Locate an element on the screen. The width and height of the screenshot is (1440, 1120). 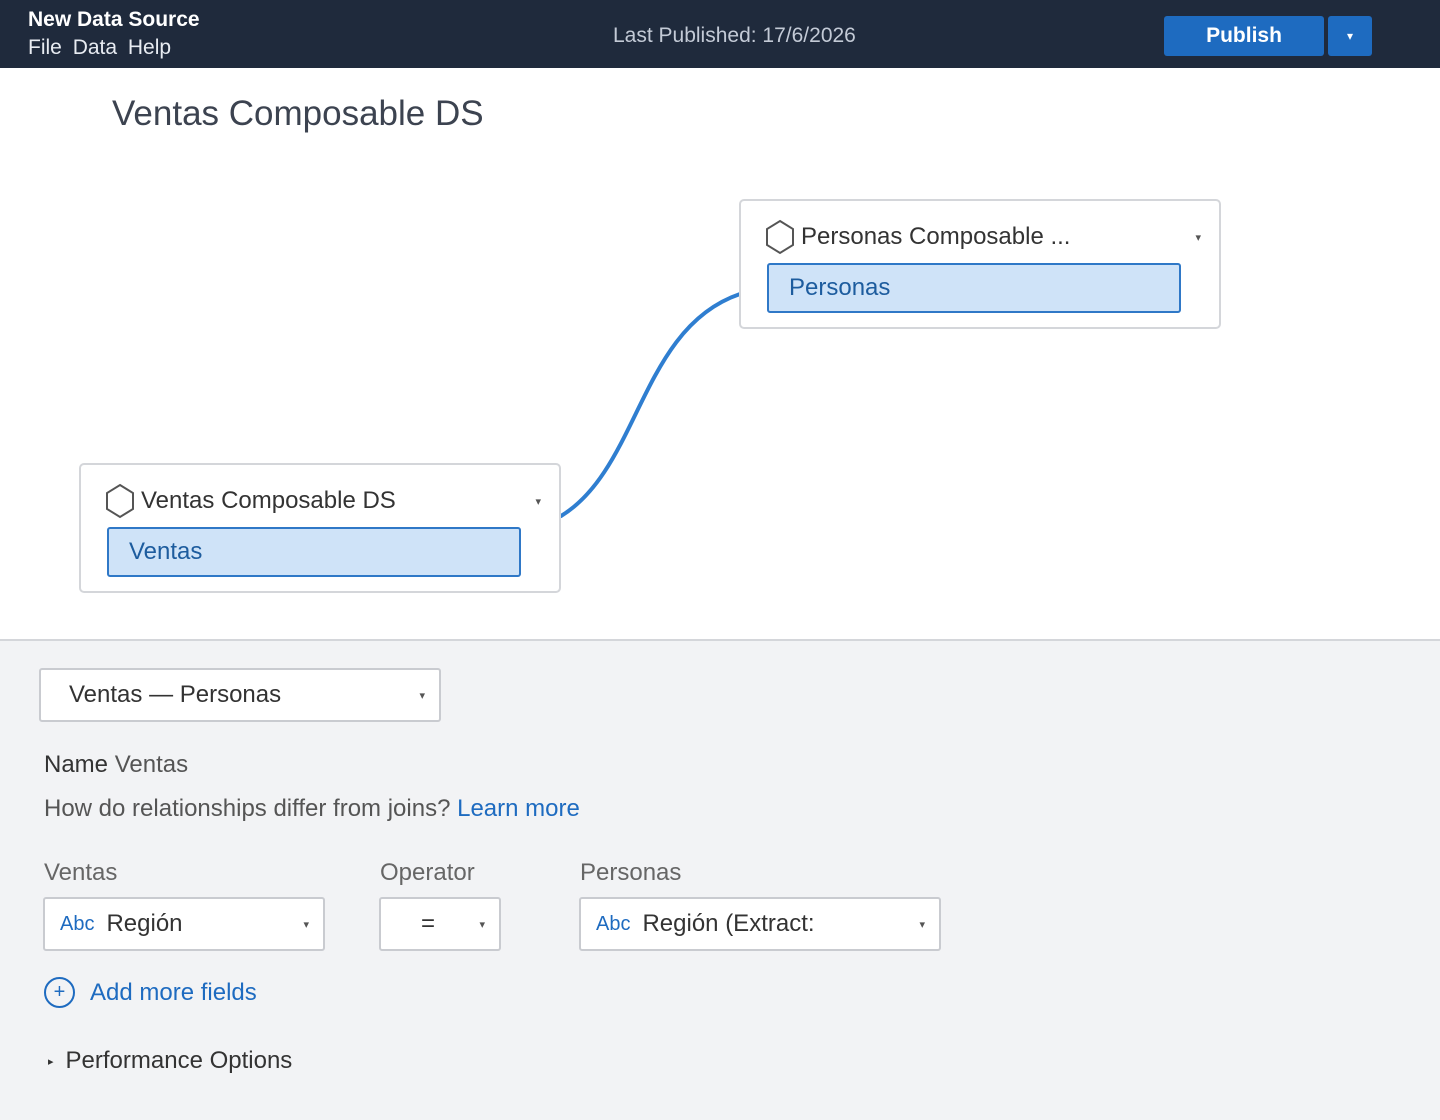
publish-options-button: ▾ is located at coordinates (1350, 36).